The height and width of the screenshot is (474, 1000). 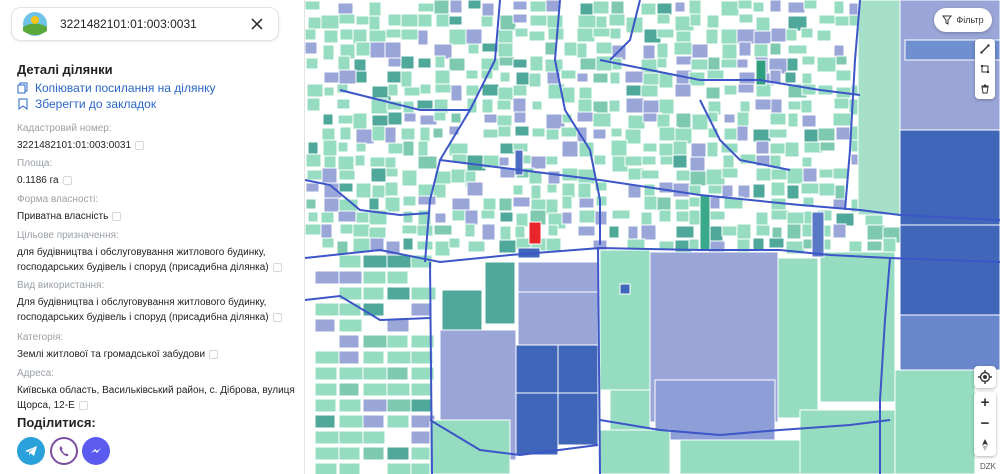 I want to click on zoom-out-button: −, so click(x=985, y=423).